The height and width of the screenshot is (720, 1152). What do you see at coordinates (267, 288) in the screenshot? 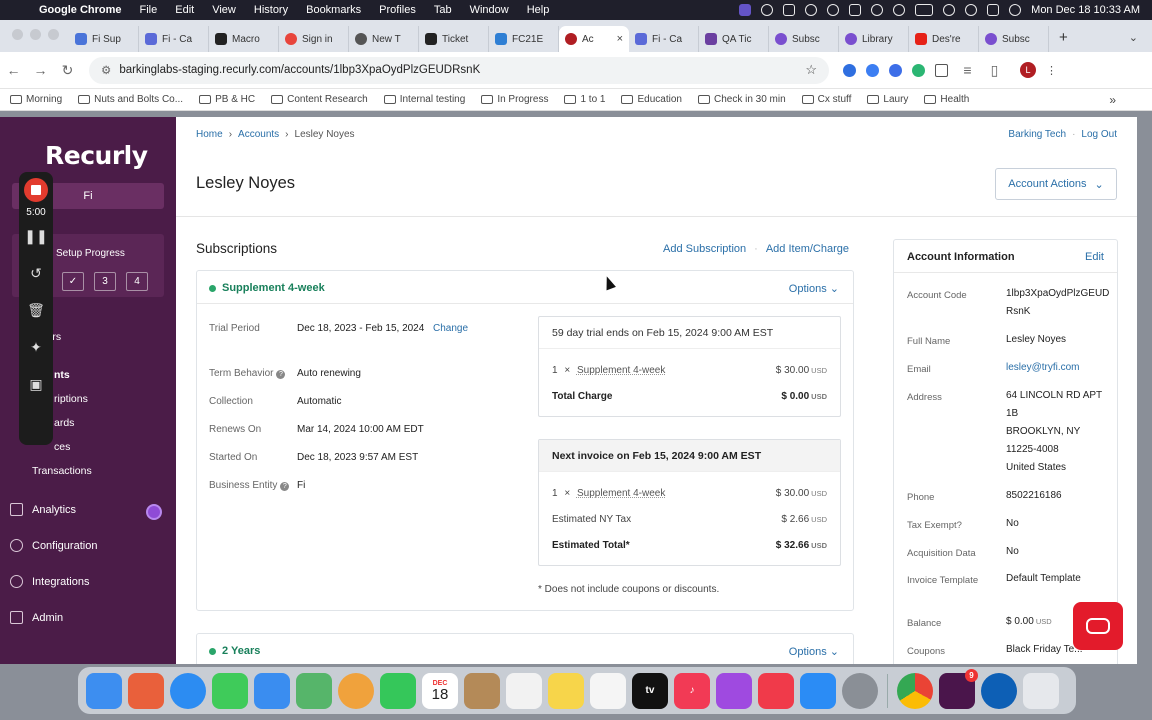
I see `plan-name-link: Supplement 4-week` at bounding box center [267, 288].